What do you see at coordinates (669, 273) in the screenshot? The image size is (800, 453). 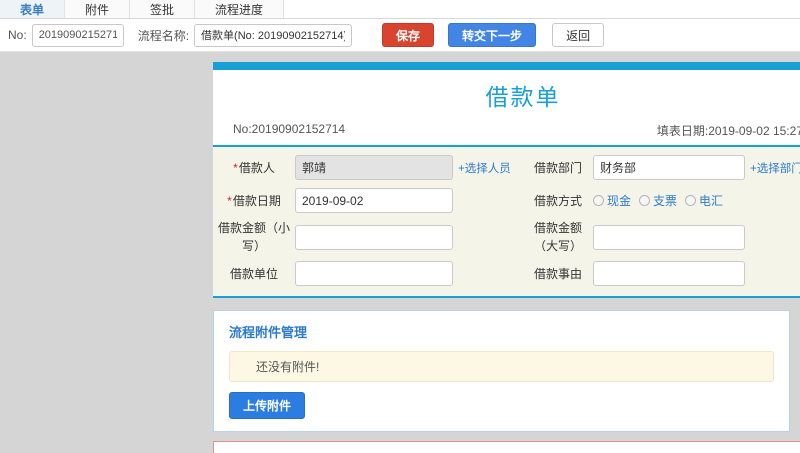 I see `loan-reason-input` at bounding box center [669, 273].